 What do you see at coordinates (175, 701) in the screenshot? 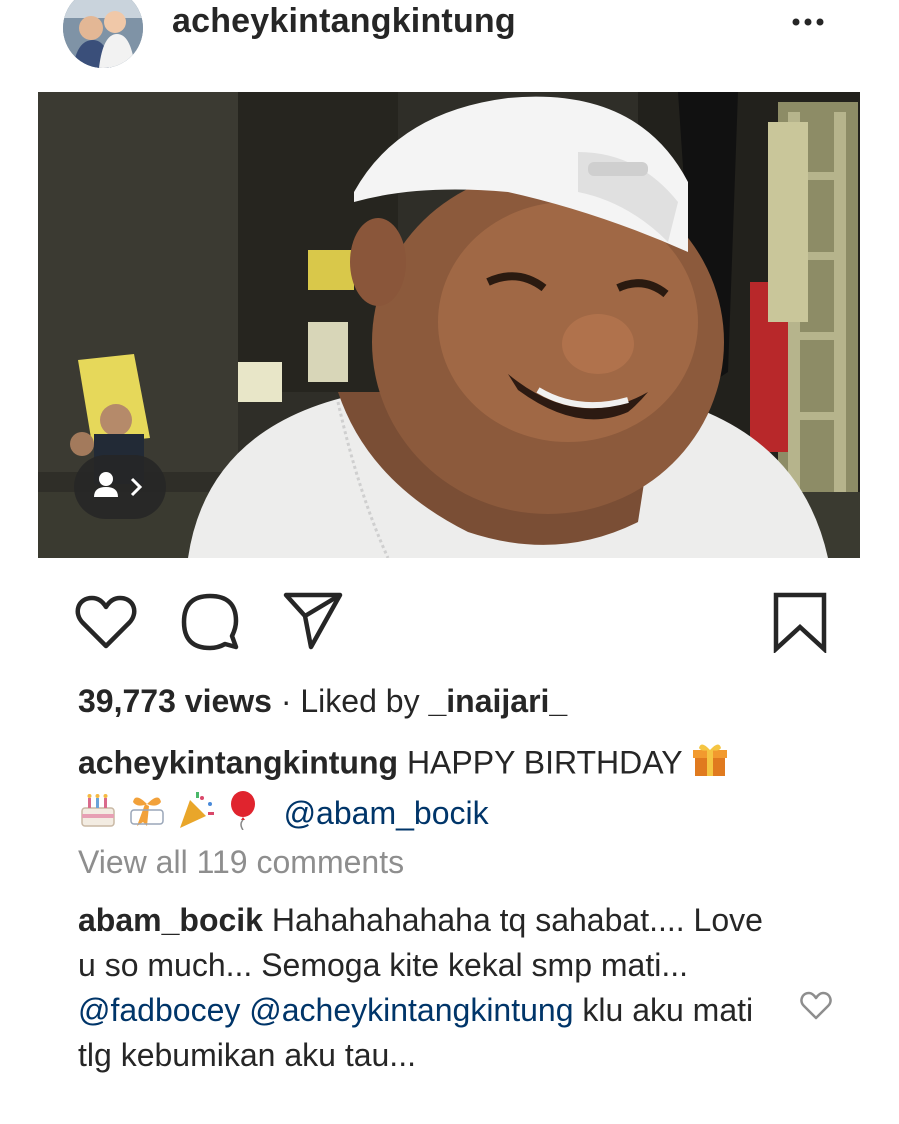
I see `views-count: 39,773 views` at bounding box center [175, 701].